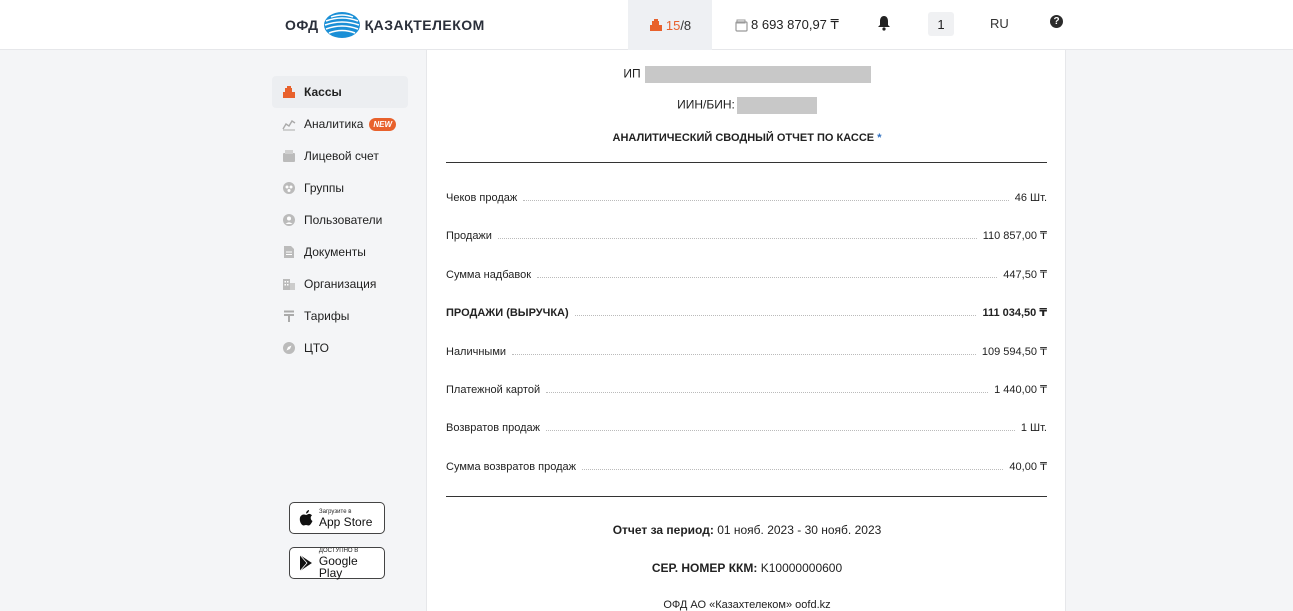 The width and height of the screenshot is (1293, 611). Describe the element at coordinates (746, 234) in the screenshot. I see `report-row: Продажи 110 857,00 ₸` at that location.